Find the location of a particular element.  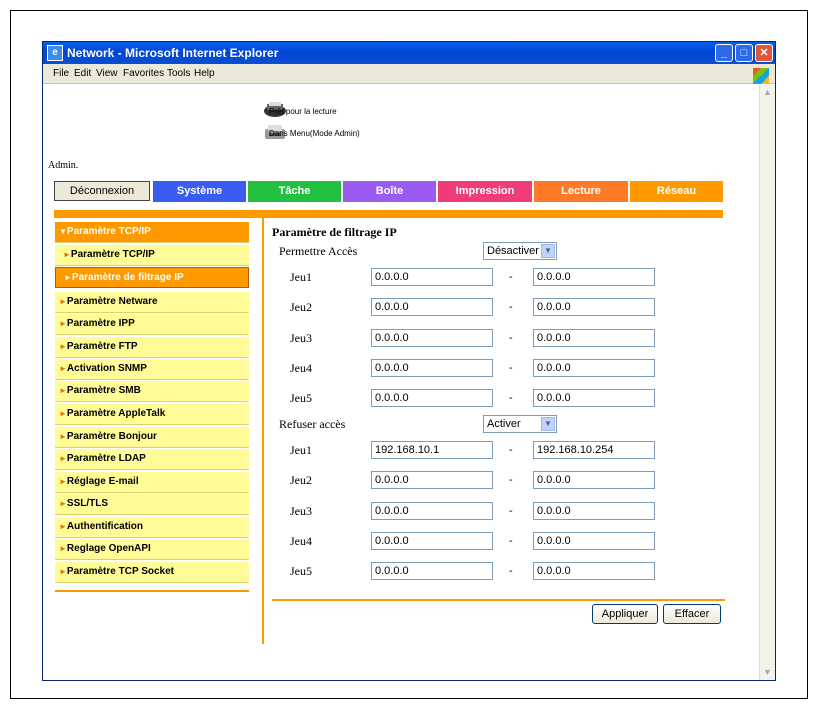

deny-jeu3-to-input: 0.0.0.0 is located at coordinates (594, 511).